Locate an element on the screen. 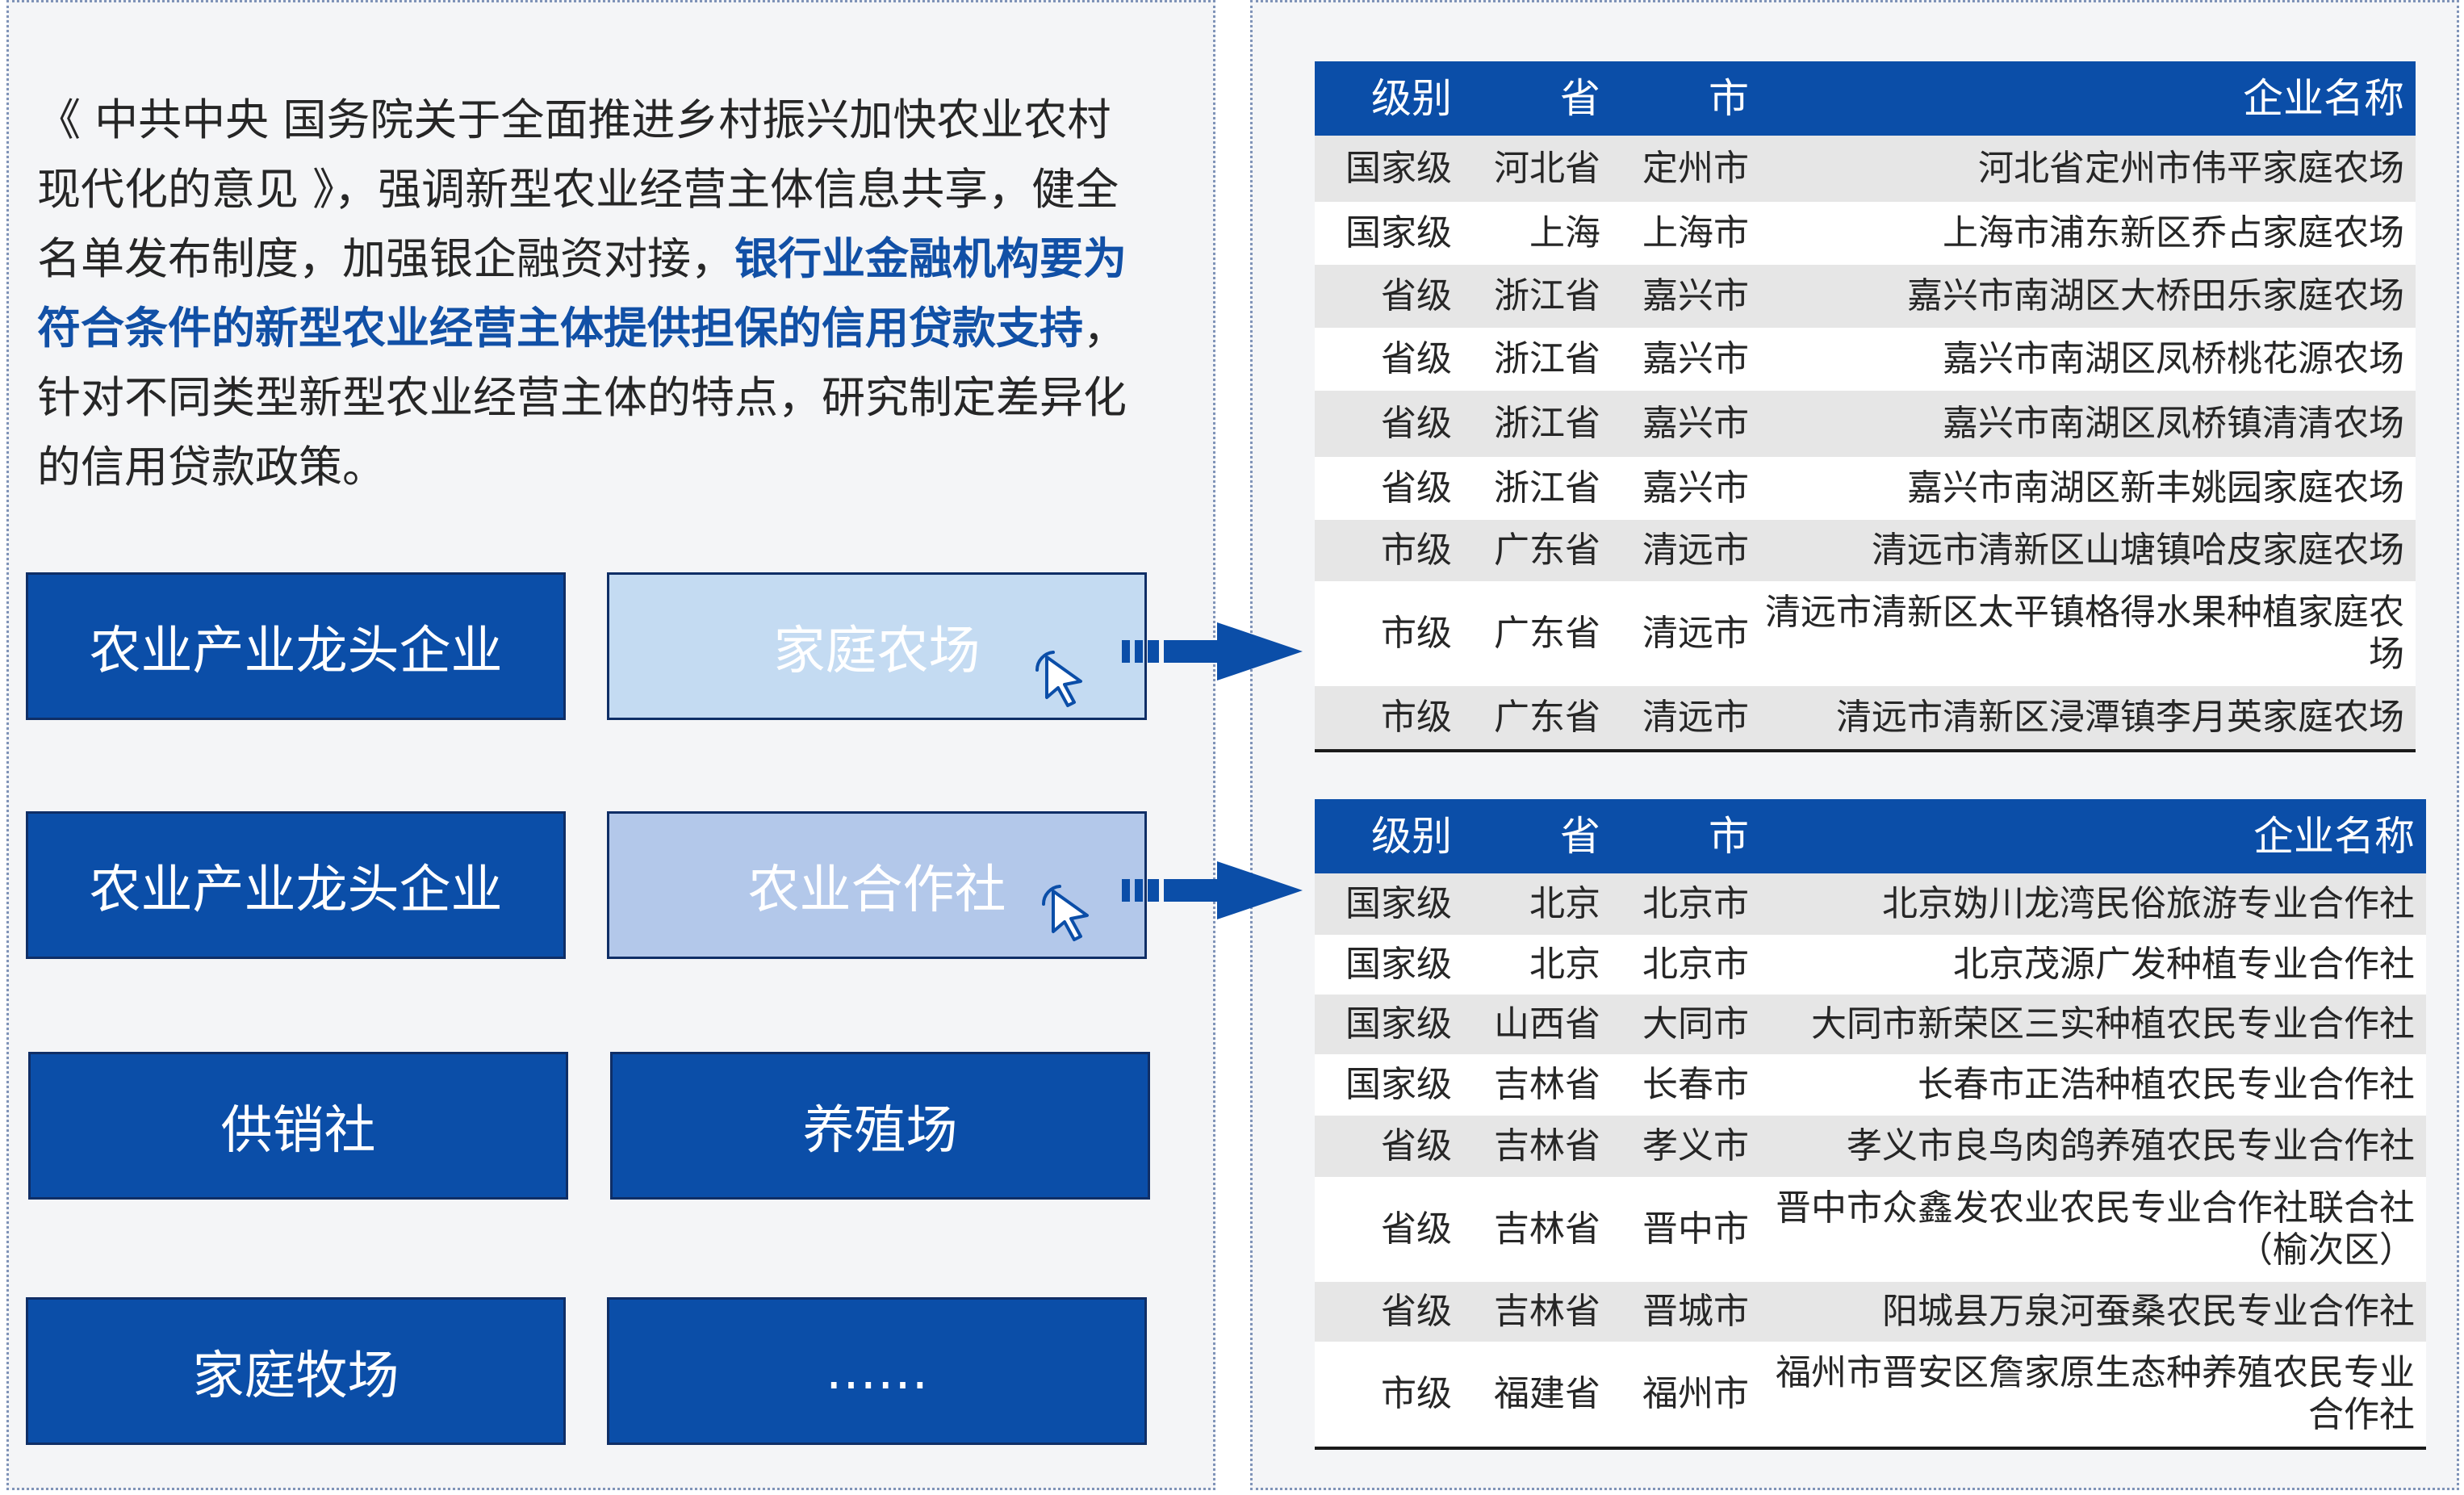 The height and width of the screenshot is (1495, 2464). category-box-leading-enterprise-1: 农业产业龙头企业 is located at coordinates (296, 646).